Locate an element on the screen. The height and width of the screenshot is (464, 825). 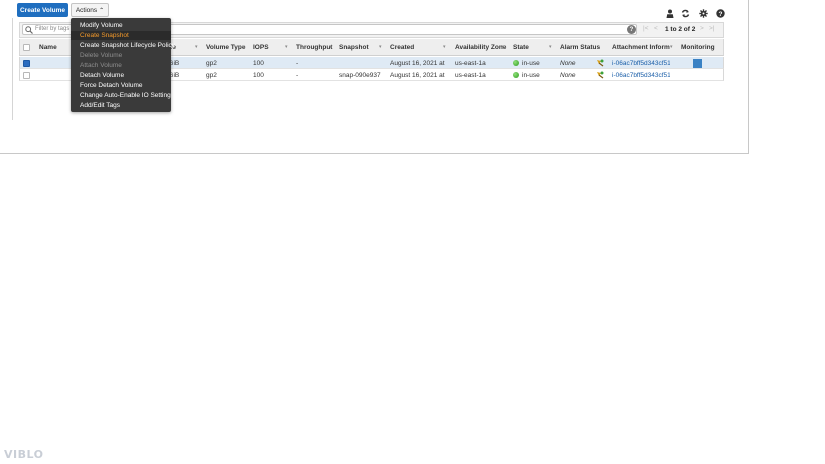
select-all-checkbox is located at coordinates (26, 47).